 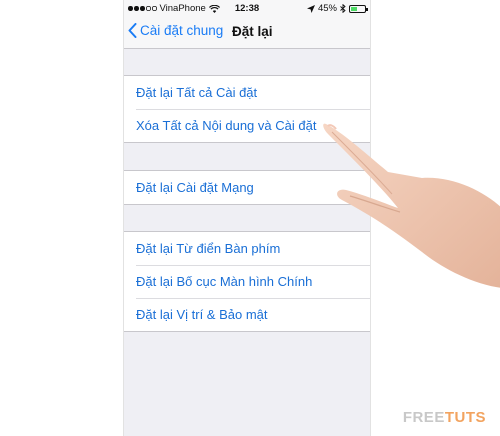 What do you see at coordinates (411, 205) in the screenshot?
I see `hand-illustration` at bounding box center [411, 205].